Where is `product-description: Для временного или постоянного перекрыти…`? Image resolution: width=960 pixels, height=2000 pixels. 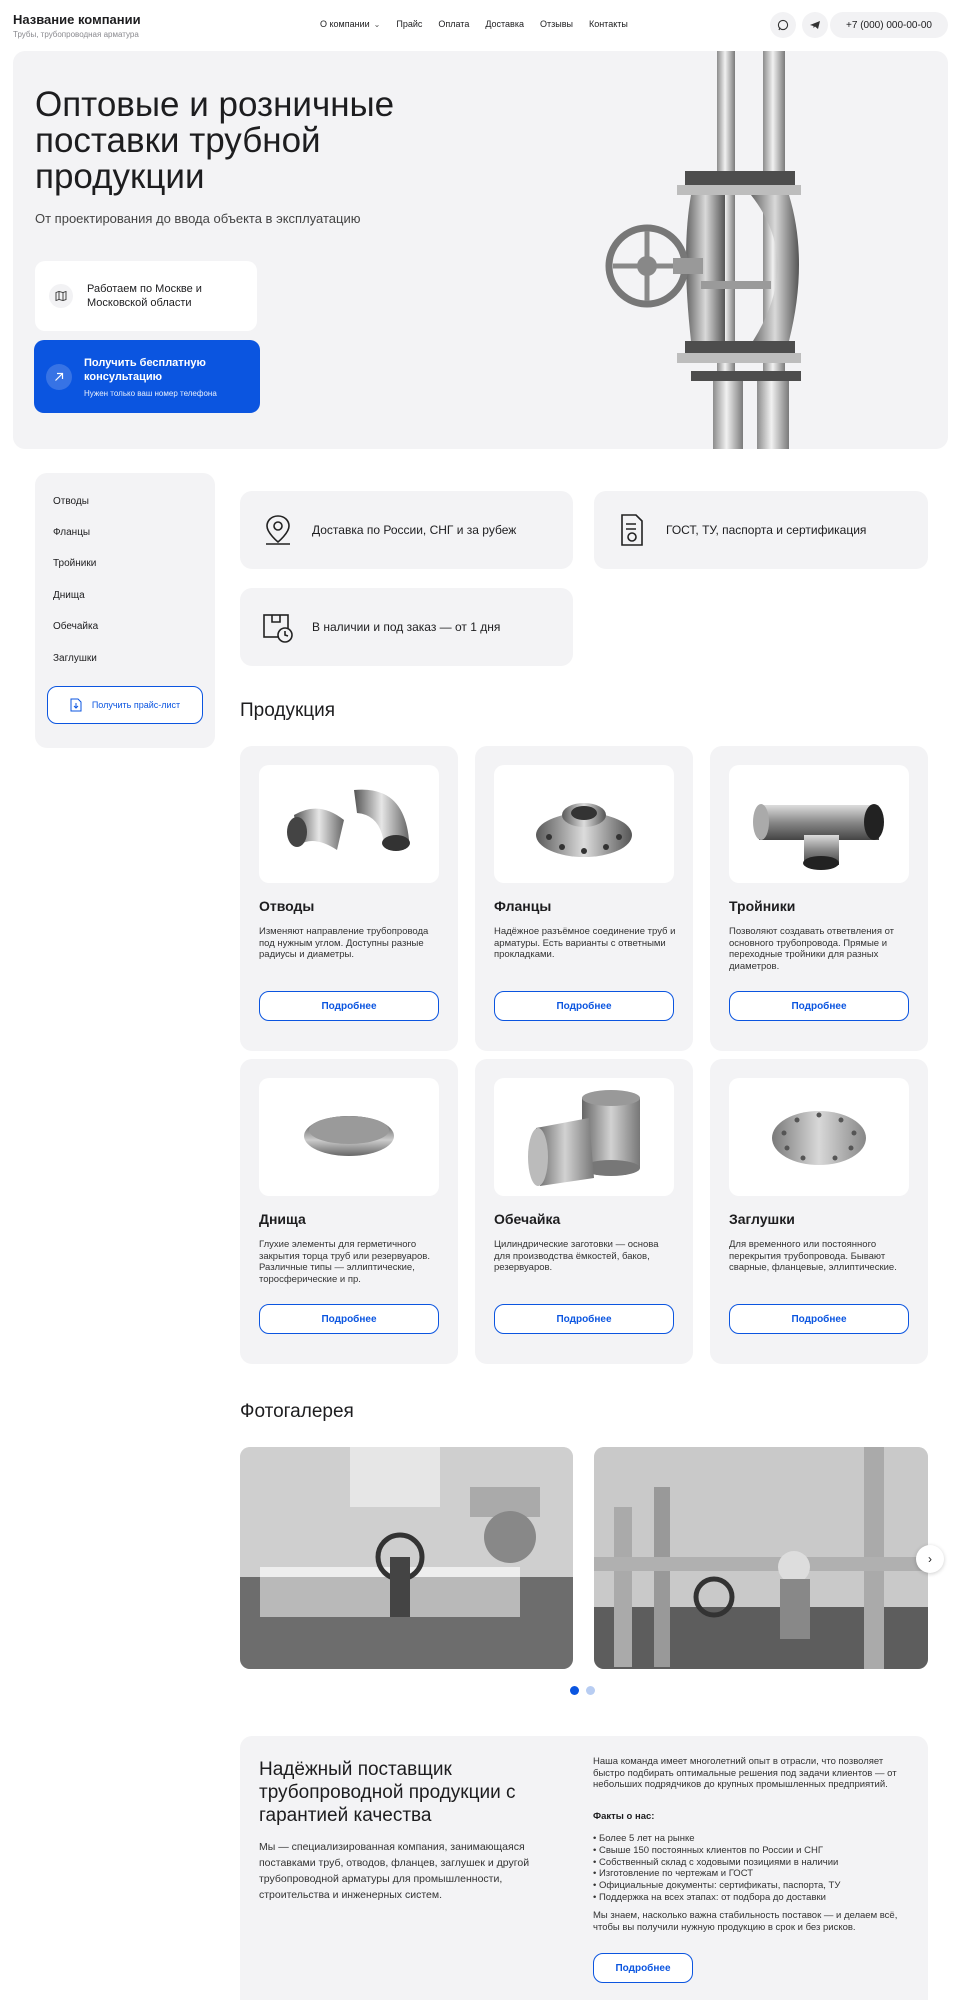
product-description: Для временного или постоянного перекрыти… is located at coordinates (813, 1256).